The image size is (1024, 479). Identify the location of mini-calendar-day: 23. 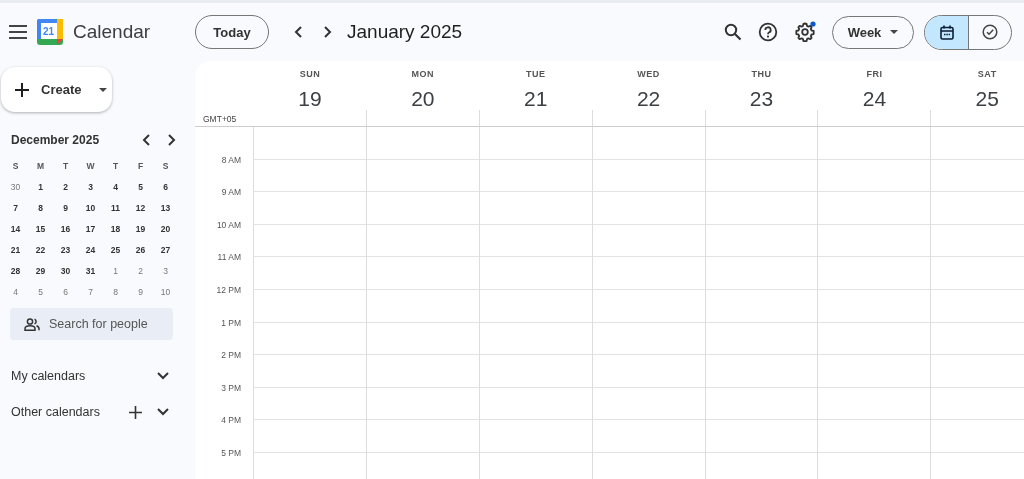
(65, 249).